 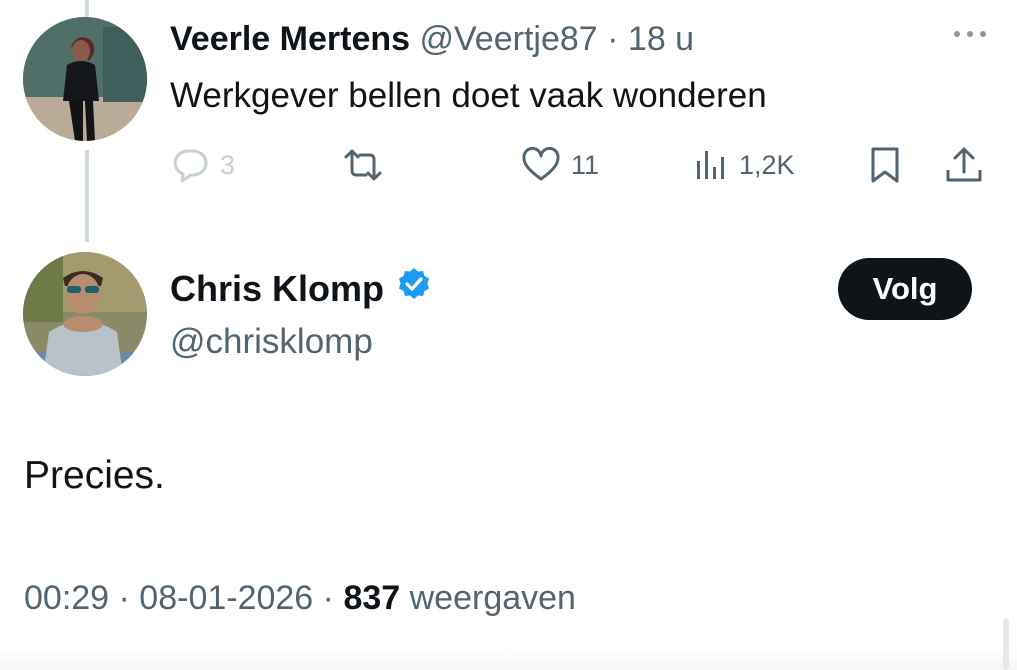 I want to click on views-icon, so click(x=711, y=165).